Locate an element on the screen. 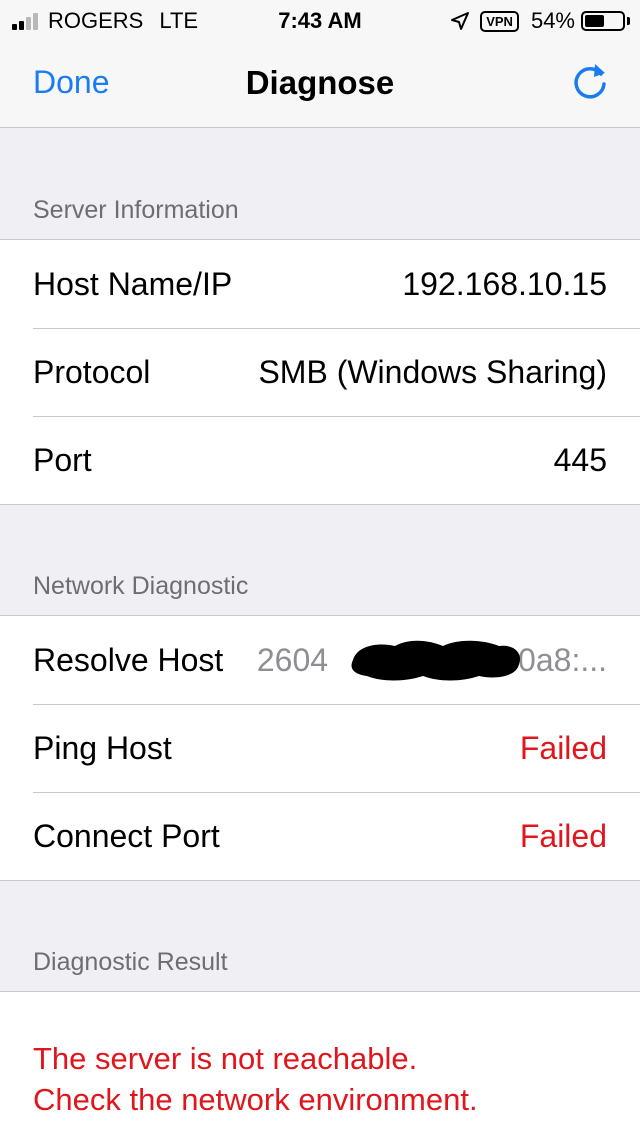 The height and width of the screenshot is (1136, 640). status-right: VPN 54% is located at coordinates (540, 21).